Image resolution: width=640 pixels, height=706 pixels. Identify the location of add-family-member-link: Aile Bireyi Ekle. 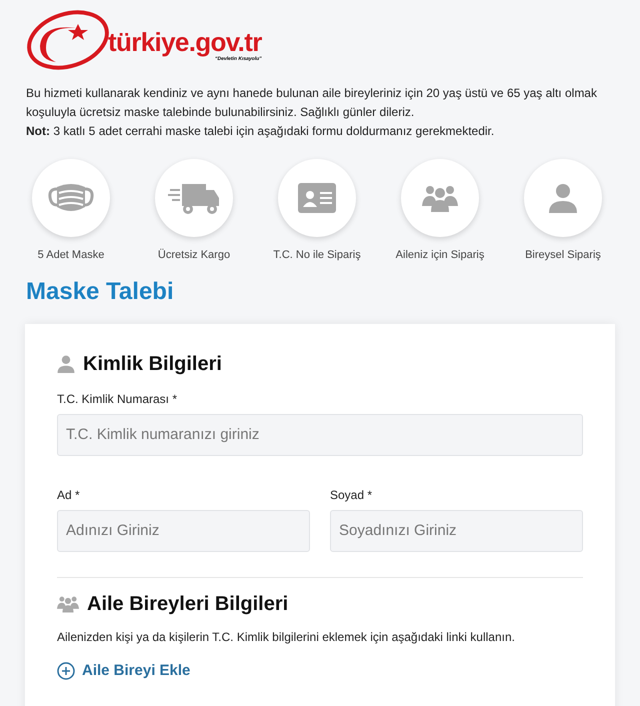
(123, 671).